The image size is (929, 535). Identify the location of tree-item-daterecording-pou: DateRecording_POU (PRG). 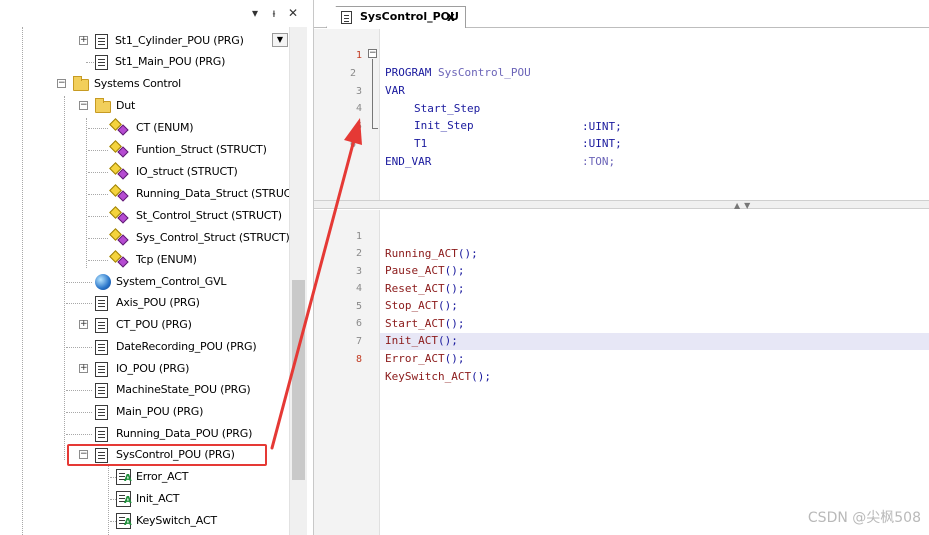
(144, 347).